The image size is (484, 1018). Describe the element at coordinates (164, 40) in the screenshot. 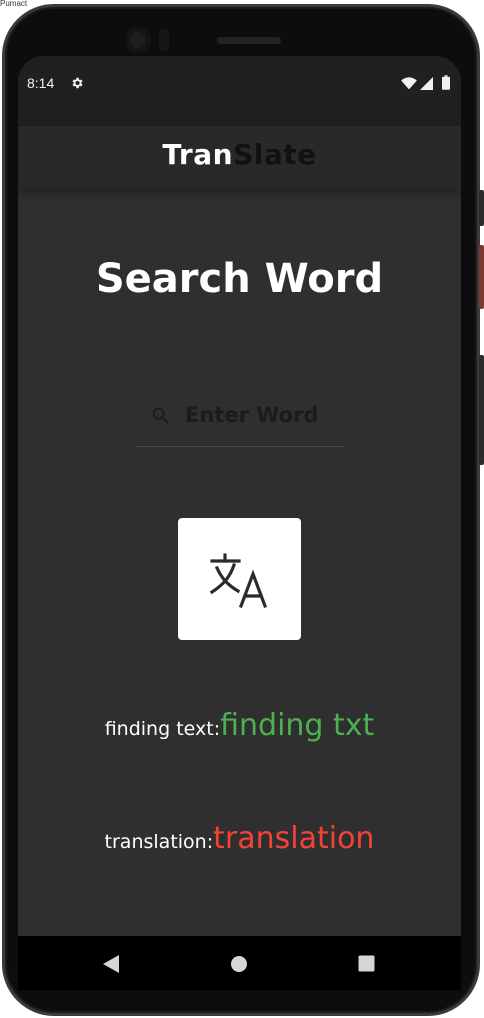

I see `proximity-sensor` at that location.